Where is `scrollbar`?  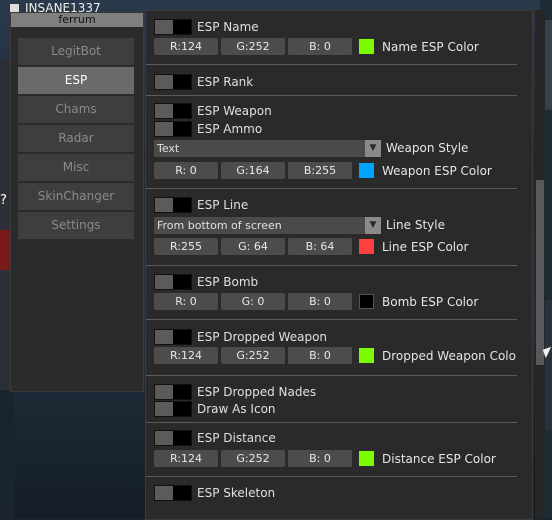
scrollbar is located at coordinates (540, 264).